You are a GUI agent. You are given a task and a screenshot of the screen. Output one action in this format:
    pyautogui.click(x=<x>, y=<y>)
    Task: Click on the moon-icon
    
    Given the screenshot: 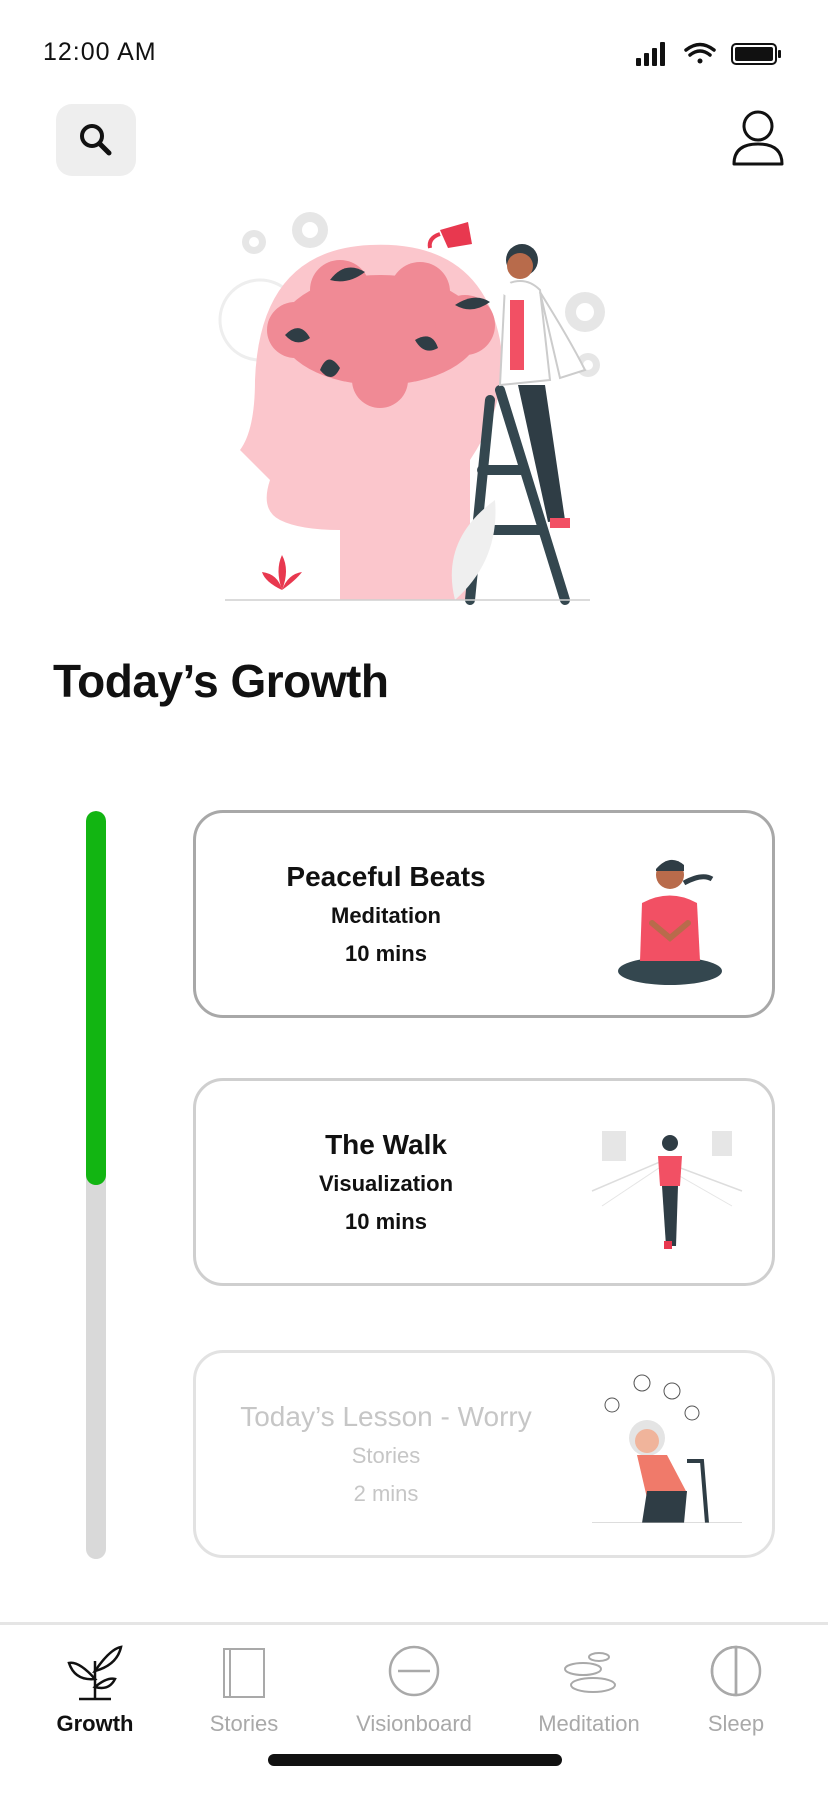 What is the action you would take?
    pyautogui.click(x=736, y=1671)
    